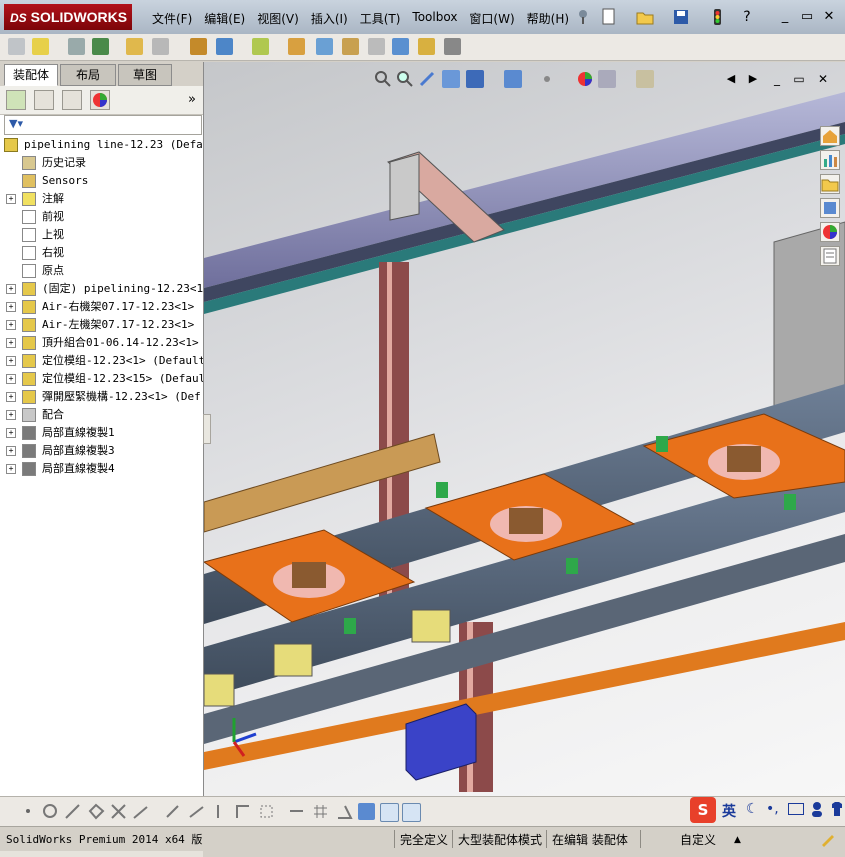 The height and width of the screenshot is (857, 845). Describe the element at coordinates (350, 46) in the screenshot. I see `bill-of-materials-icon` at that location.